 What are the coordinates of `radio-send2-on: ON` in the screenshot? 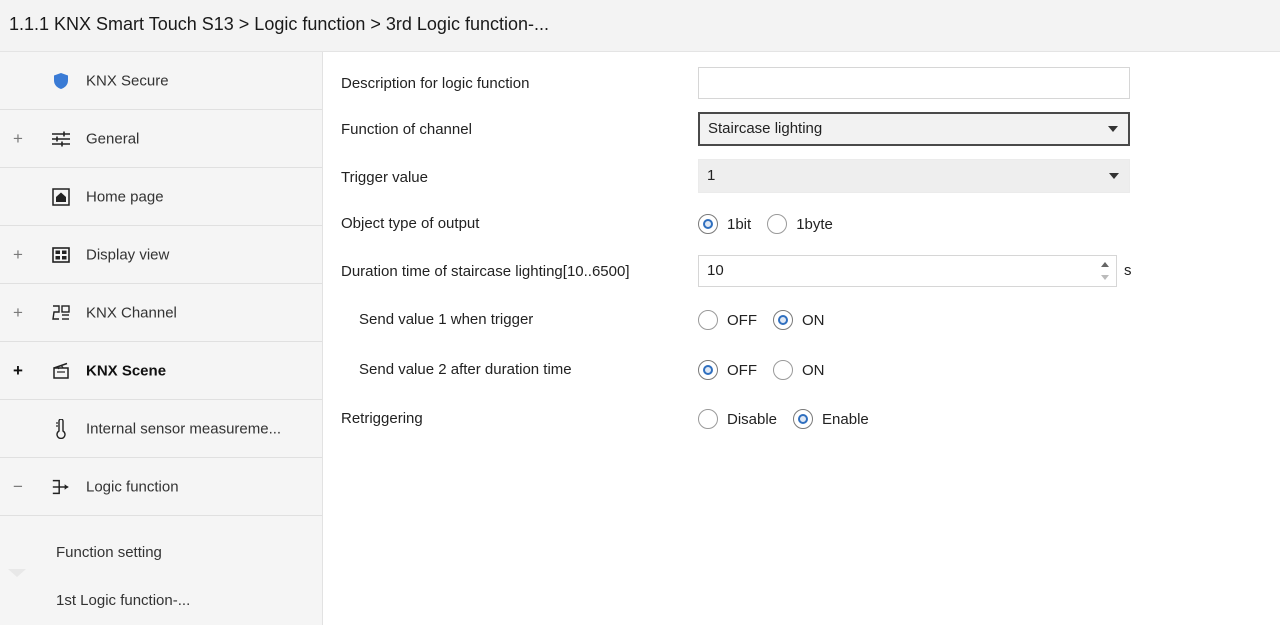 It's located at (799, 370).